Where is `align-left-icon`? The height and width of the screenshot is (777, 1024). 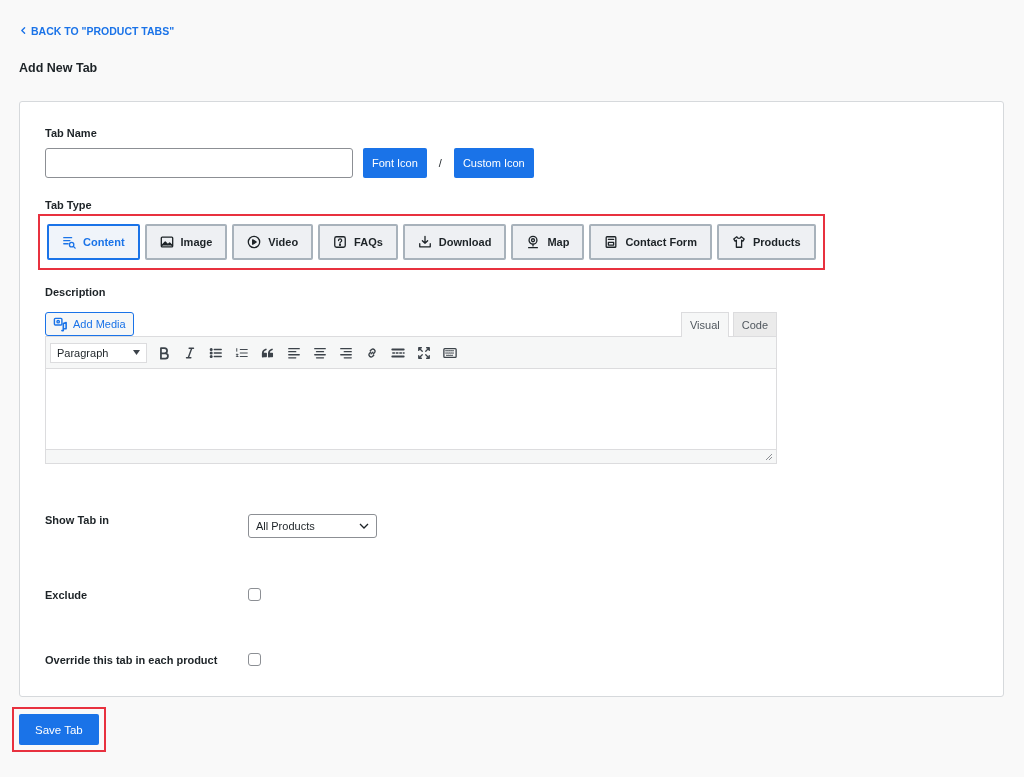 align-left-icon is located at coordinates (294, 352).